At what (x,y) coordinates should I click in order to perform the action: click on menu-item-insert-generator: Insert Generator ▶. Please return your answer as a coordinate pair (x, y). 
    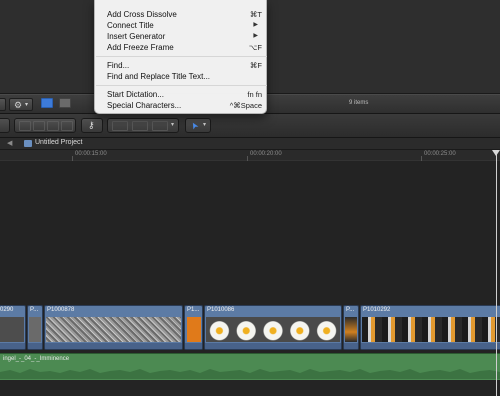
    Looking at the image, I should click on (184, 36).